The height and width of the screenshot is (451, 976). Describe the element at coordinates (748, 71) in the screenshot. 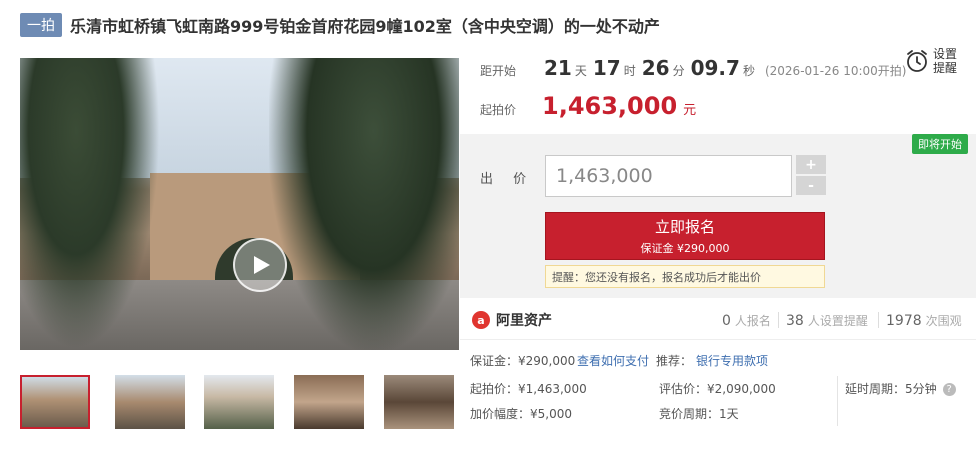

I see `countdown-seconds-unit: 秒` at that location.